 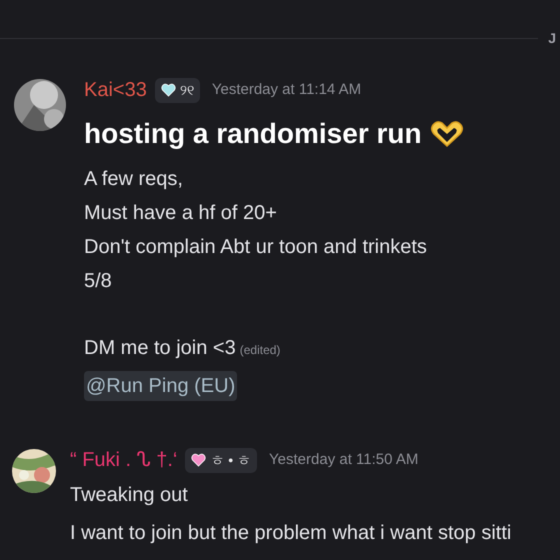 I want to click on date-divider-text: J, so click(x=552, y=38).